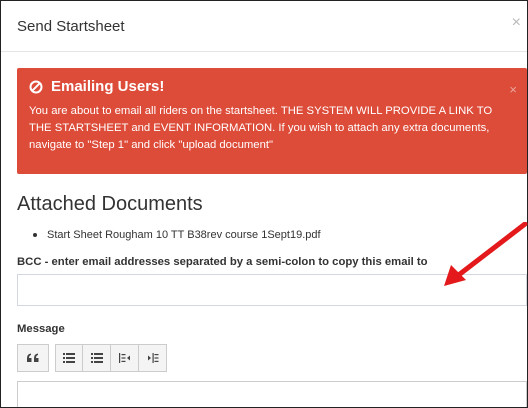 This screenshot has width=528, height=408. I want to click on ban-icon, so click(36, 87).